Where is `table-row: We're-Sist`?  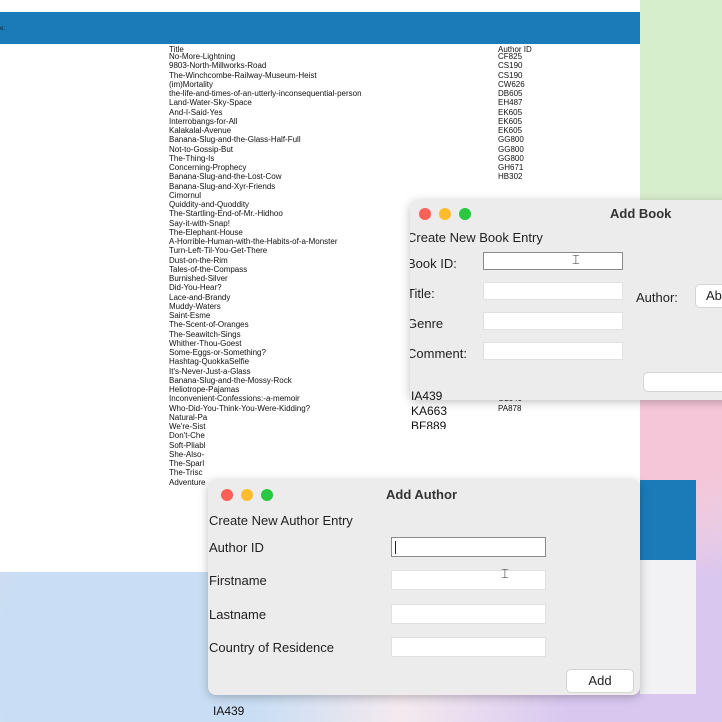
table-row: We're-Sist is located at coordinates (399, 426).